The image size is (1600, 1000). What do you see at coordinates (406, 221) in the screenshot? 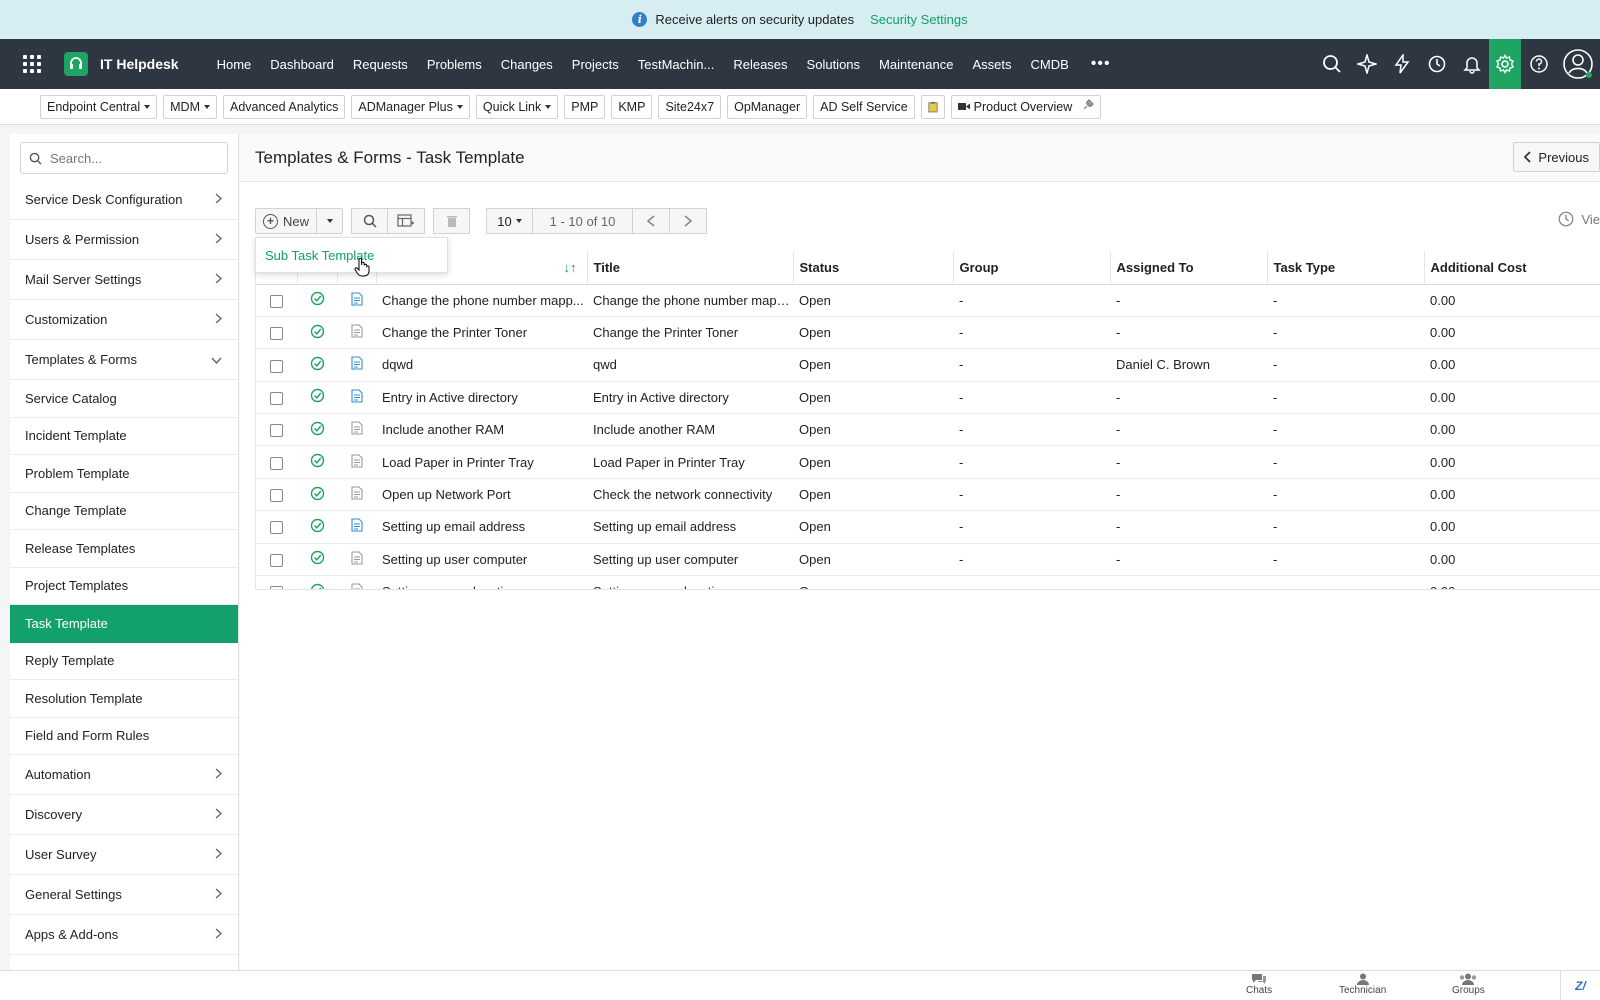
I see `column-chooser-button` at bounding box center [406, 221].